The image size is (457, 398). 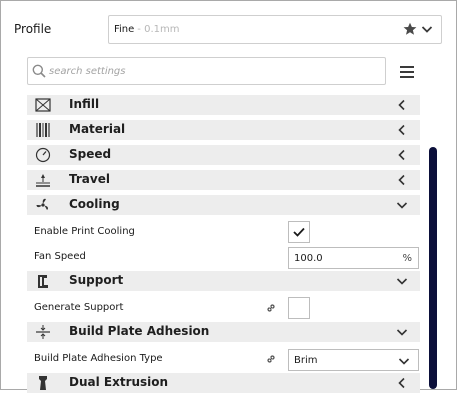 What do you see at coordinates (94, 204) in the screenshot?
I see `category-label: Cooling` at bounding box center [94, 204].